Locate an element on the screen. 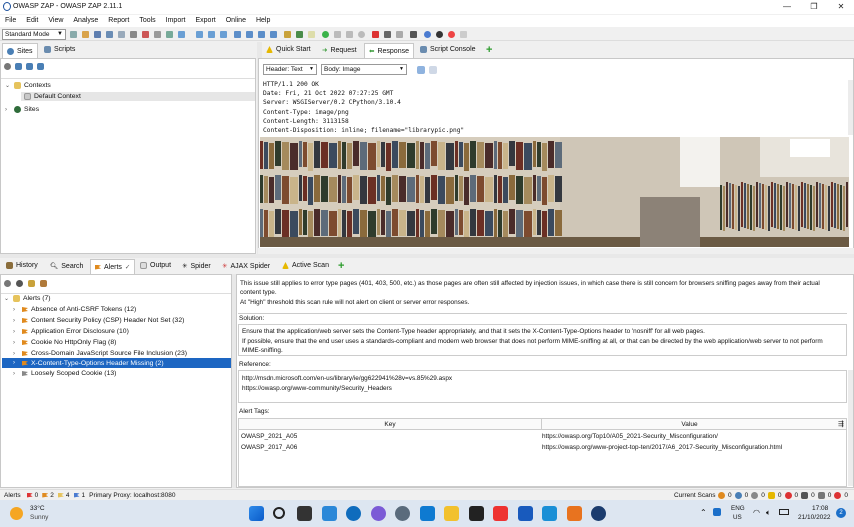 The width and height of the screenshot is (854, 527). continue-icon is located at coordinates (349, 34).